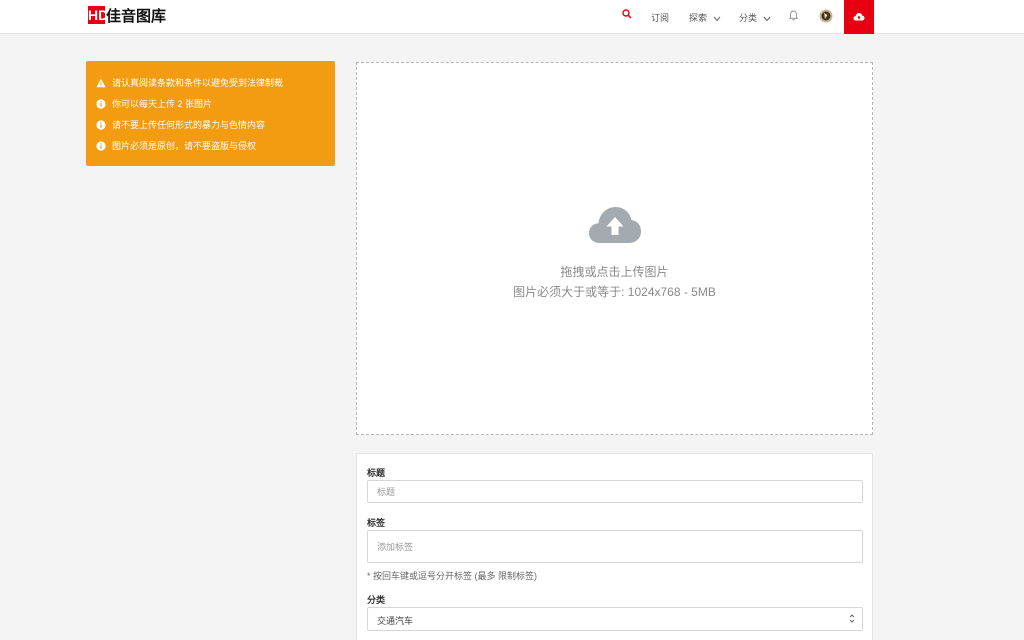 This screenshot has height=640, width=1024. I want to click on nav-subscribe: 订阅, so click(660, 17).